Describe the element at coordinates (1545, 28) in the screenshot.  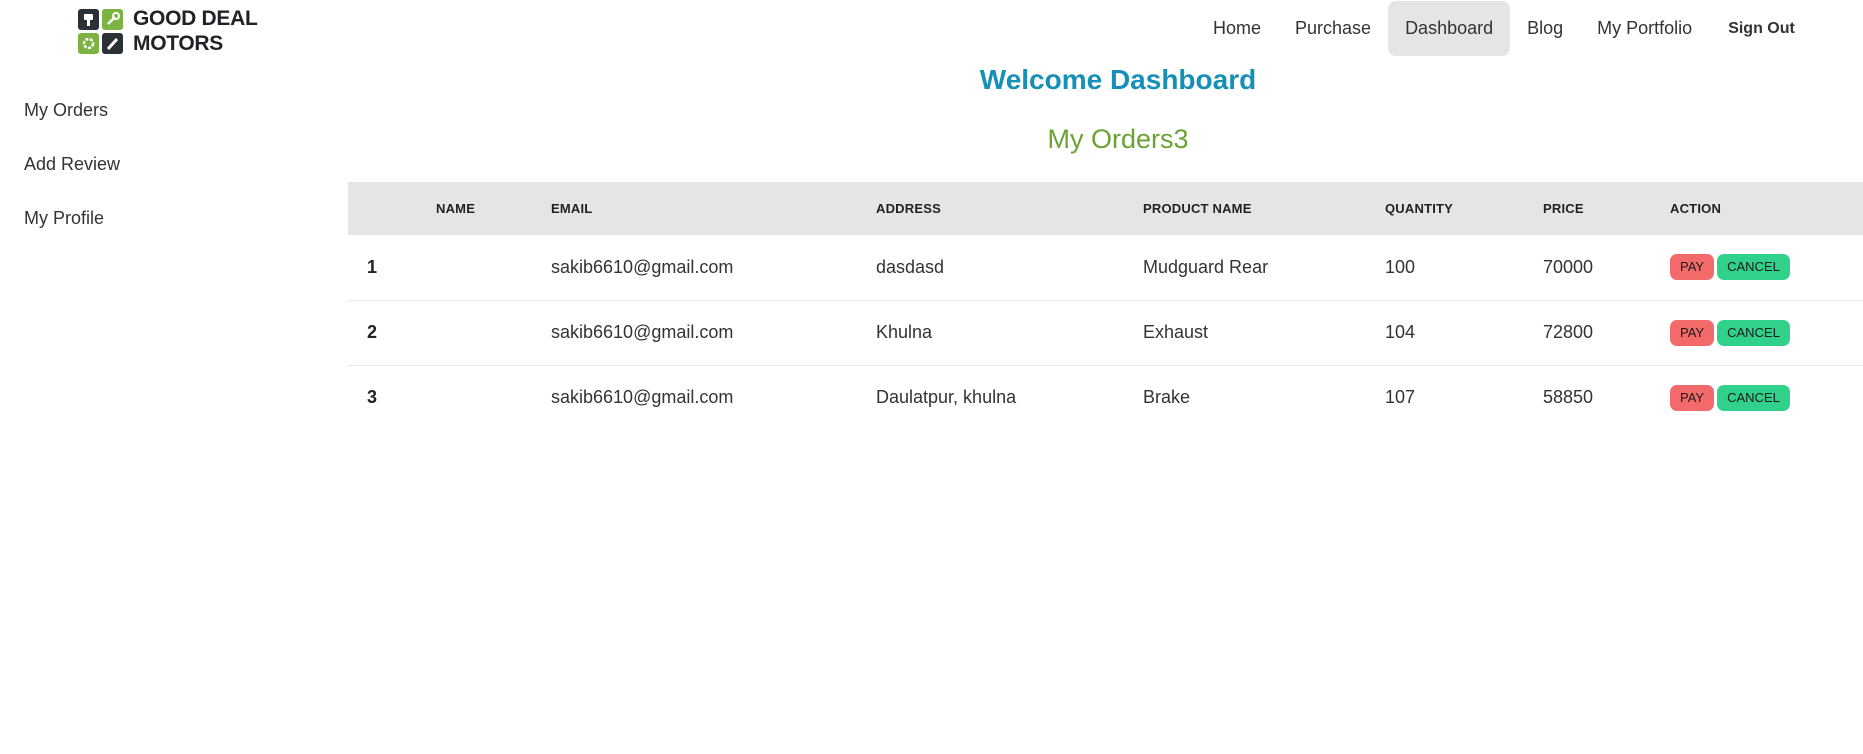
I see `nav-blog: Blog` at that location.